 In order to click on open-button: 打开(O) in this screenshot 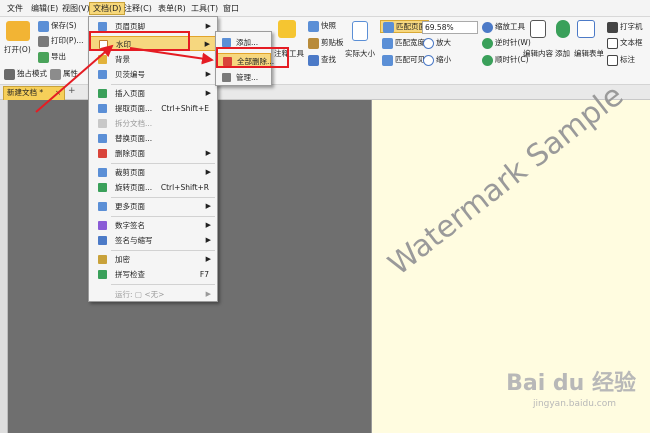, I will do `click(17, 50)`.